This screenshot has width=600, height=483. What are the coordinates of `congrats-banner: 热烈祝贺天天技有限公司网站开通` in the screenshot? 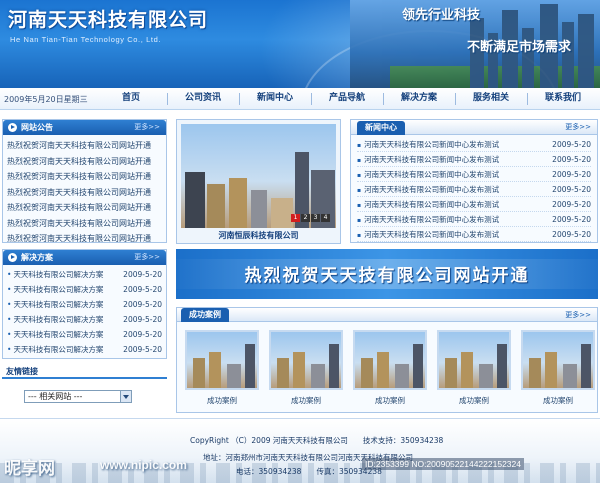 It's located at (387, 274).